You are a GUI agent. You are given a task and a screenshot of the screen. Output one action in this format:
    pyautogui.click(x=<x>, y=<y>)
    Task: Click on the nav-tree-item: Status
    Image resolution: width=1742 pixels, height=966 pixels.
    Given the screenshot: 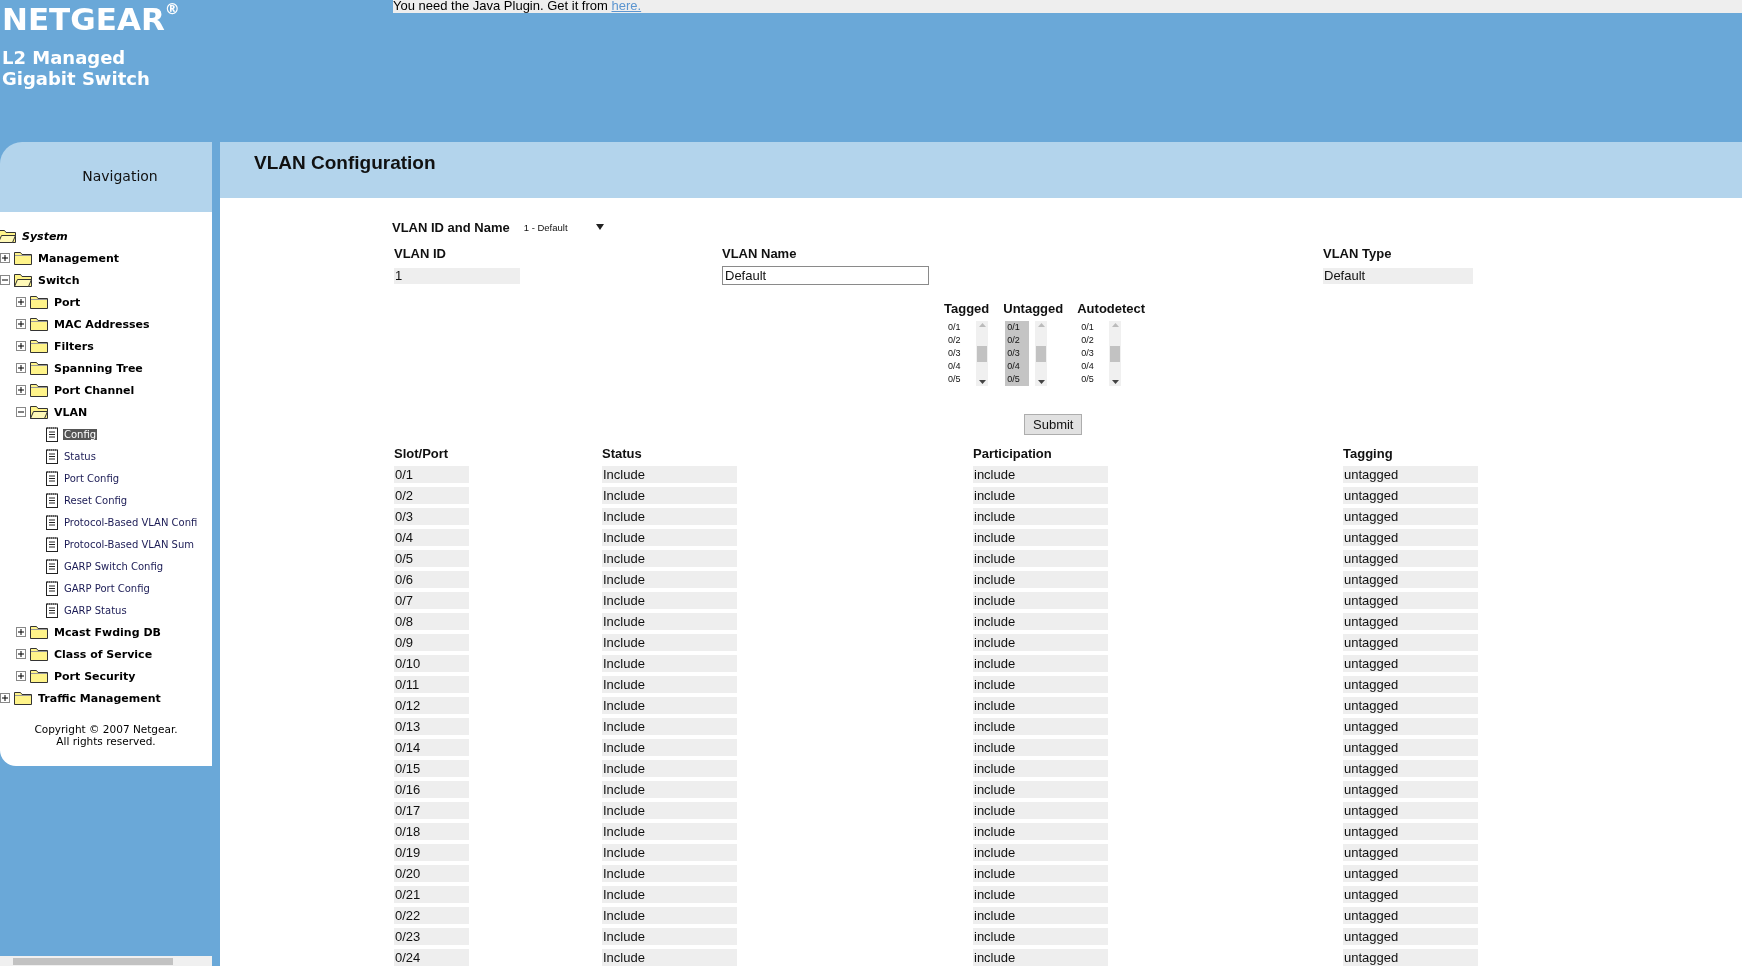 What is the action you would take?
    pyautogui.click(x=80, y=456)
    